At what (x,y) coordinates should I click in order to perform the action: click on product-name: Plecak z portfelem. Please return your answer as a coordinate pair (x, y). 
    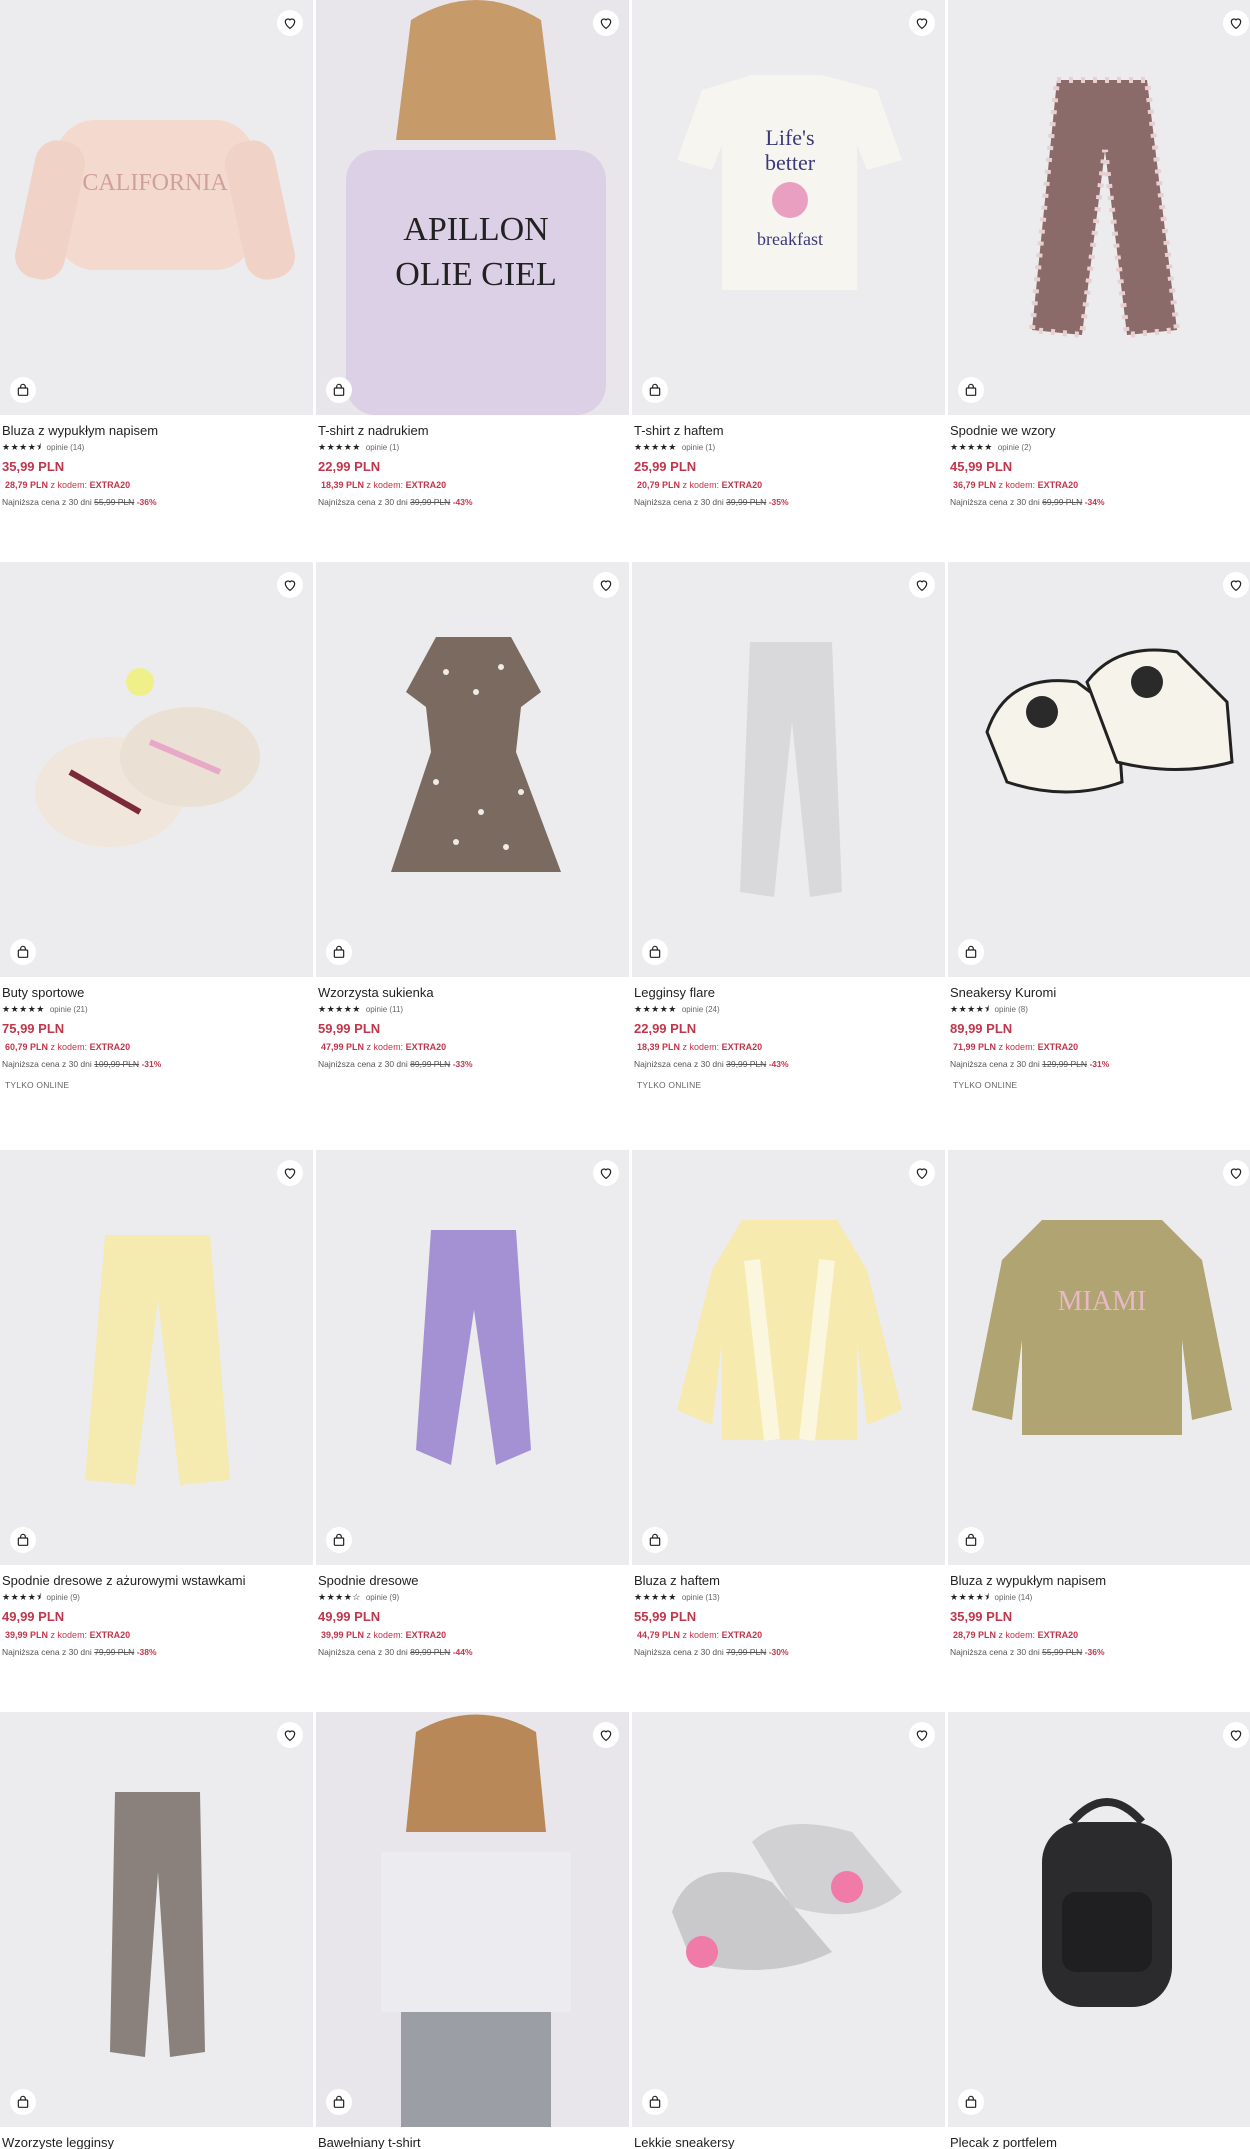
    Looking at the image, I should click on (1100, 2142).